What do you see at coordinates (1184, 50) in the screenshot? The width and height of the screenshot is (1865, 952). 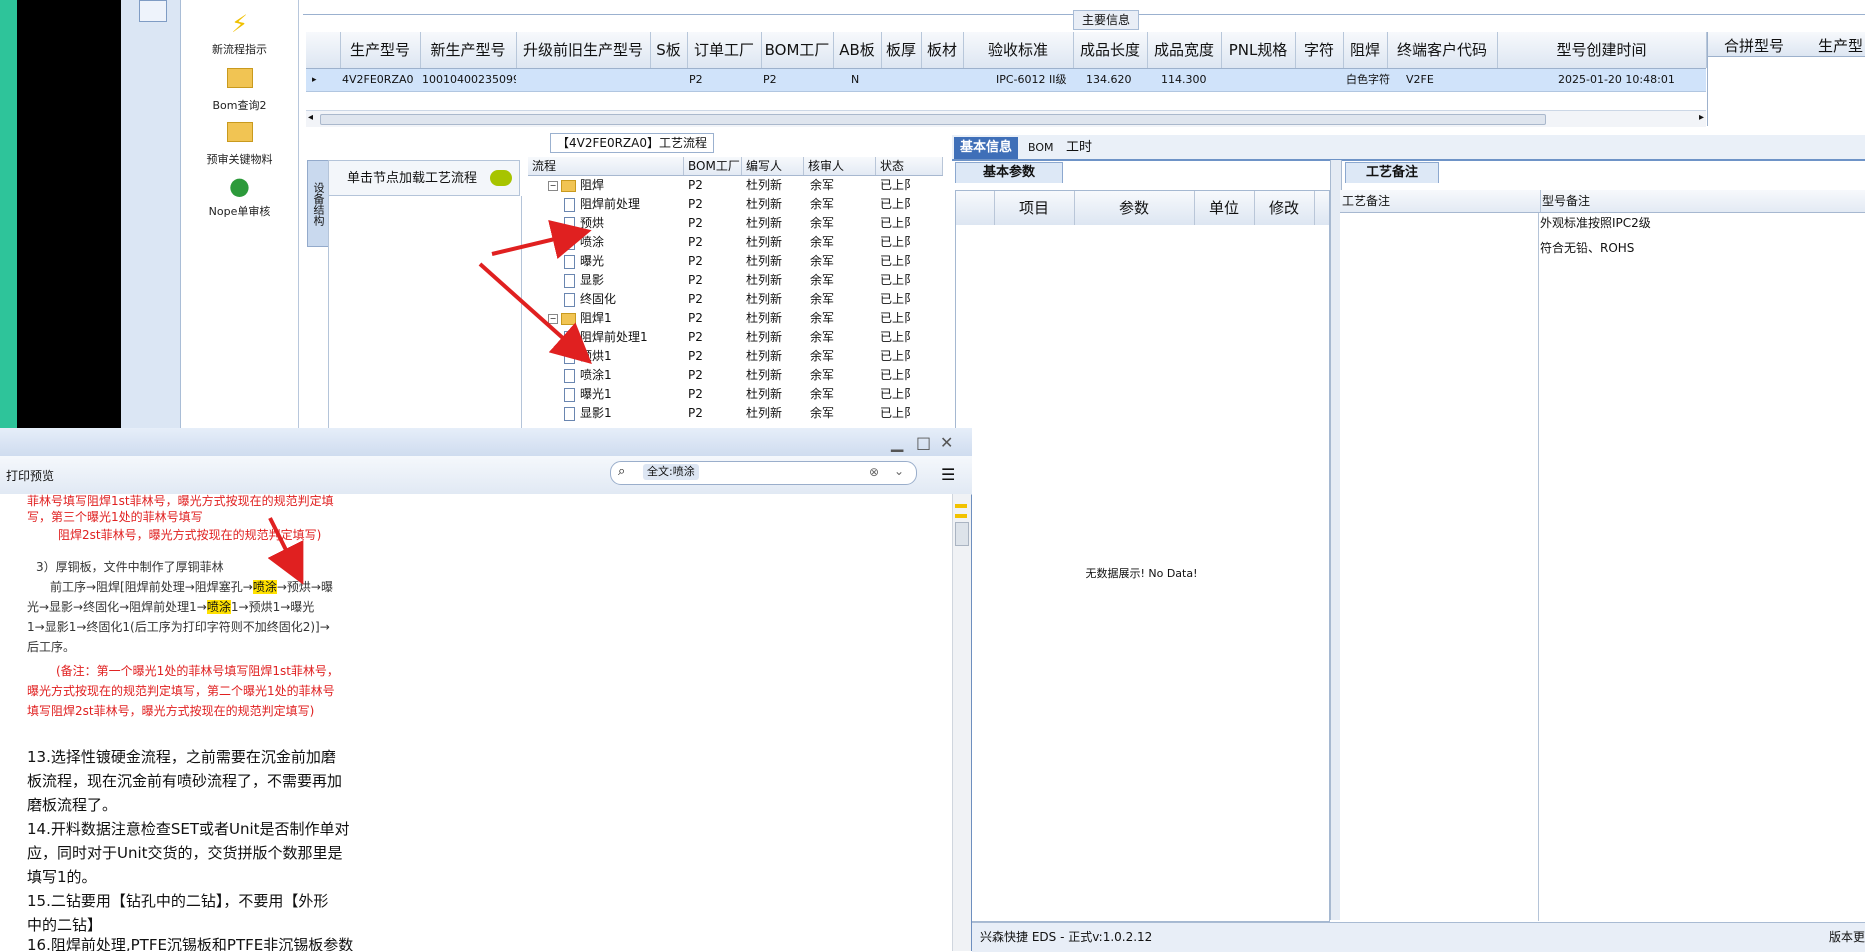 I see `column-header: 成品宽度` at bounding box center [1184, 50].